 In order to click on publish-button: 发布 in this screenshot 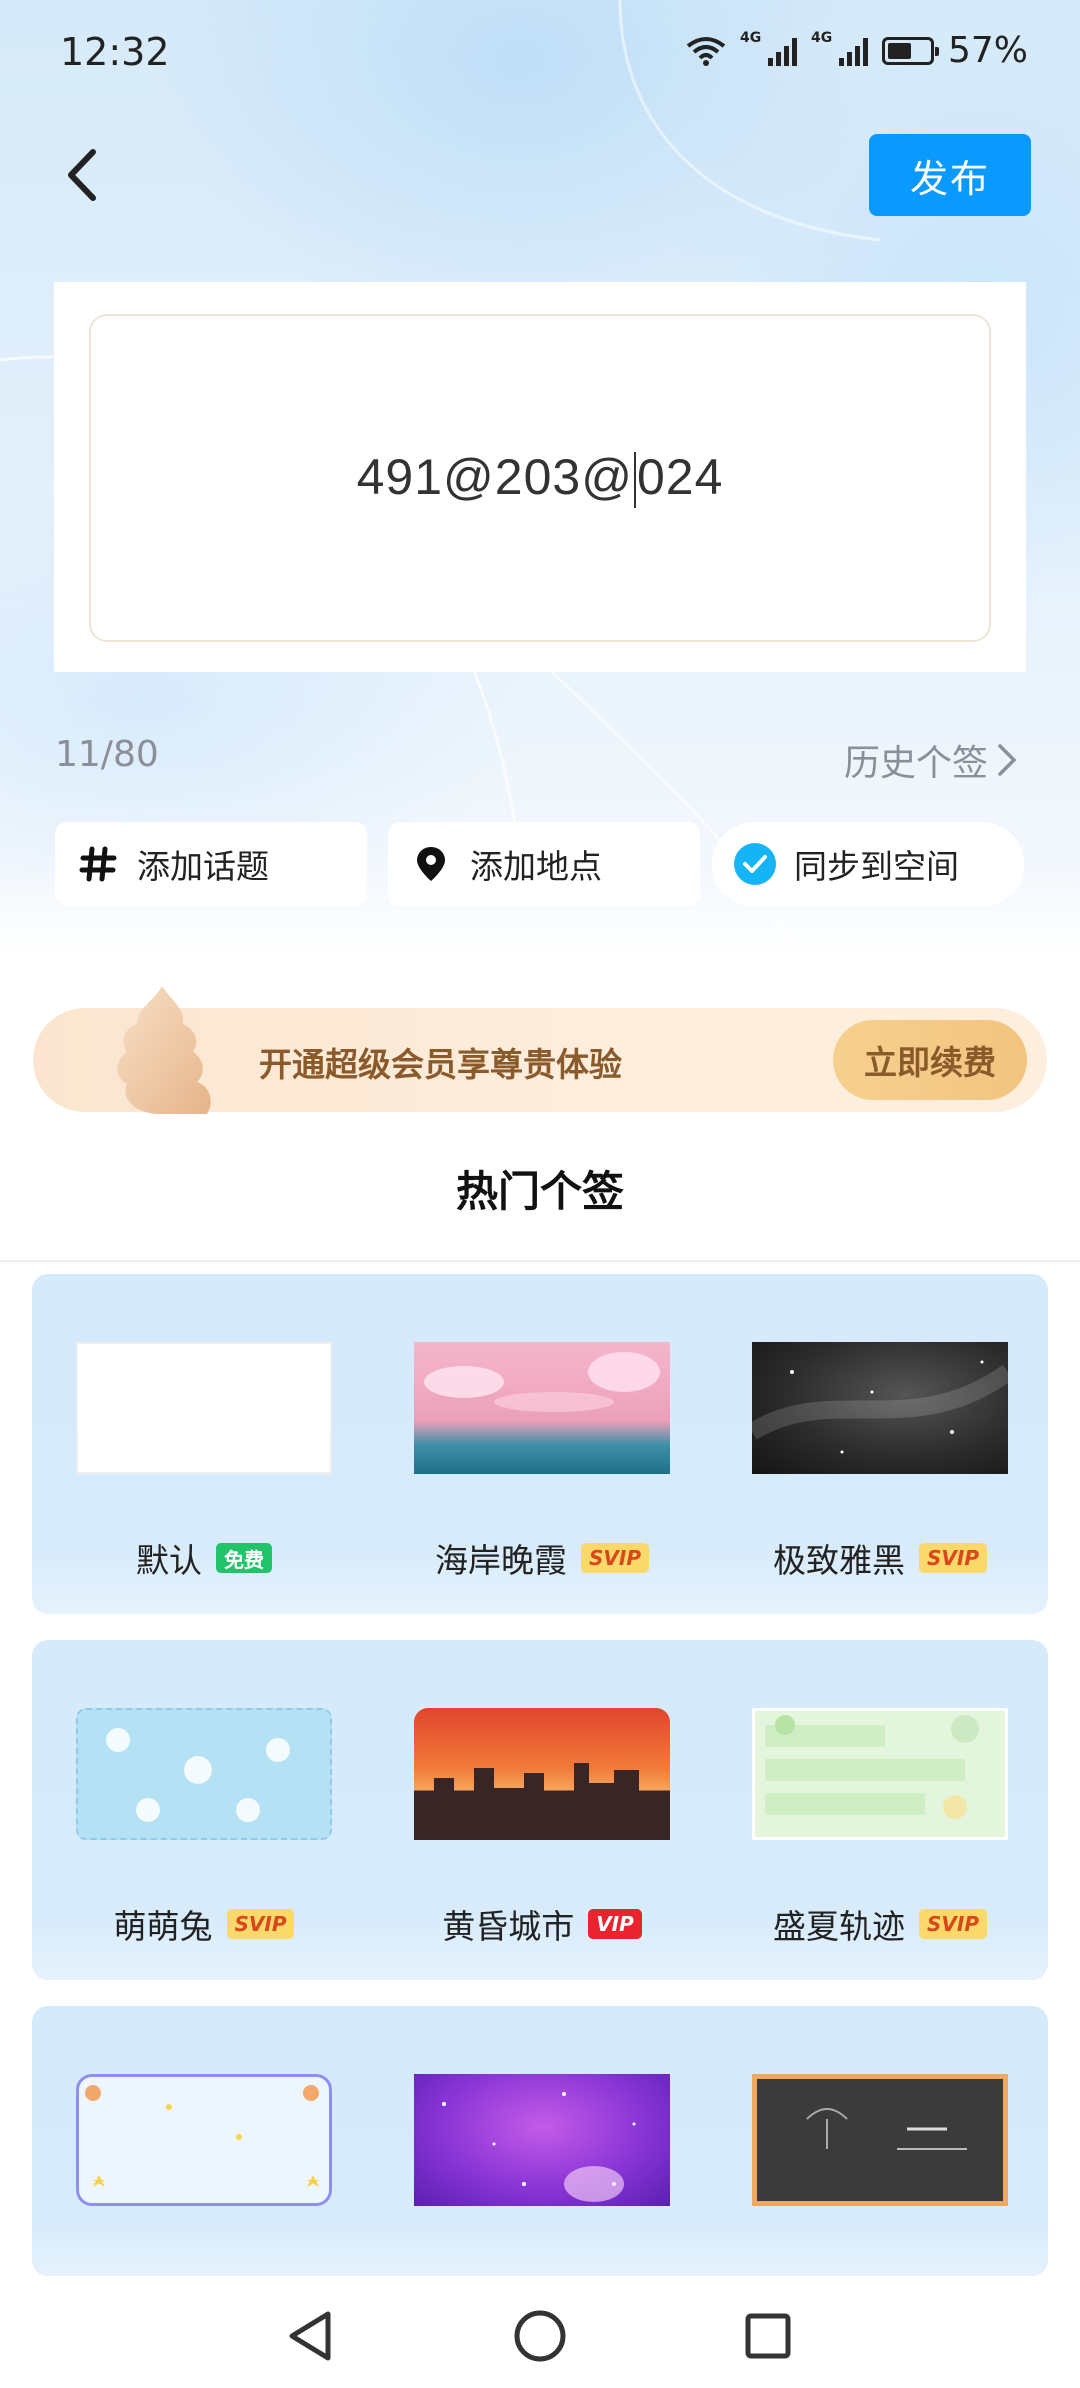, I will do `click(950, 175)`.